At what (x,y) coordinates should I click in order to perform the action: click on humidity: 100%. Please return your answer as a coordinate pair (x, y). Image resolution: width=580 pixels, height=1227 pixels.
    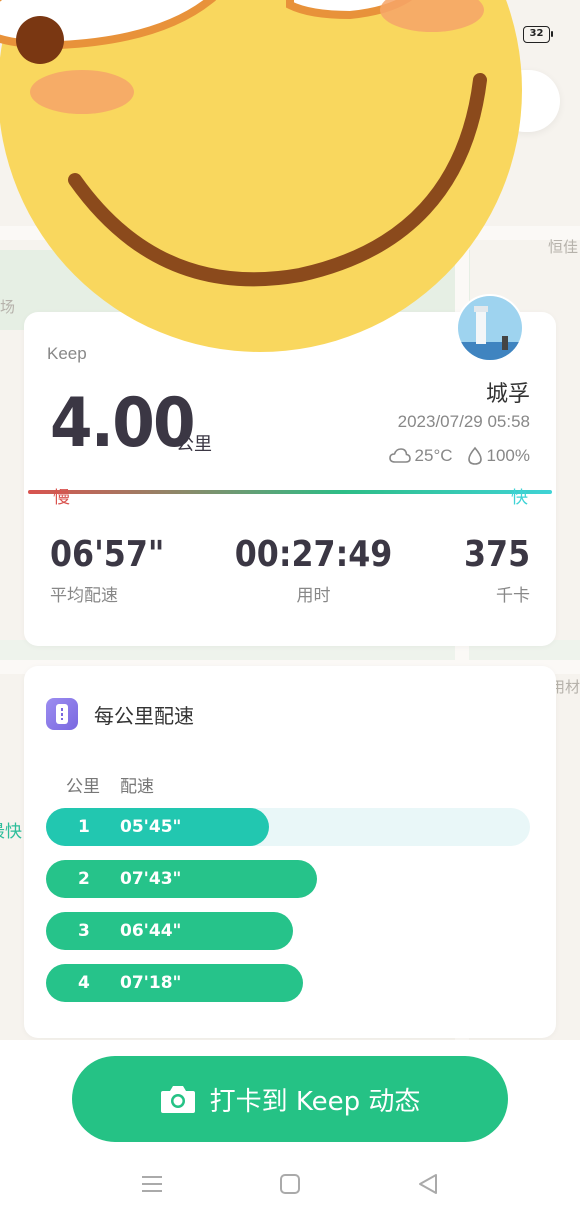
    Looking at the image, I should click on (508, 455).